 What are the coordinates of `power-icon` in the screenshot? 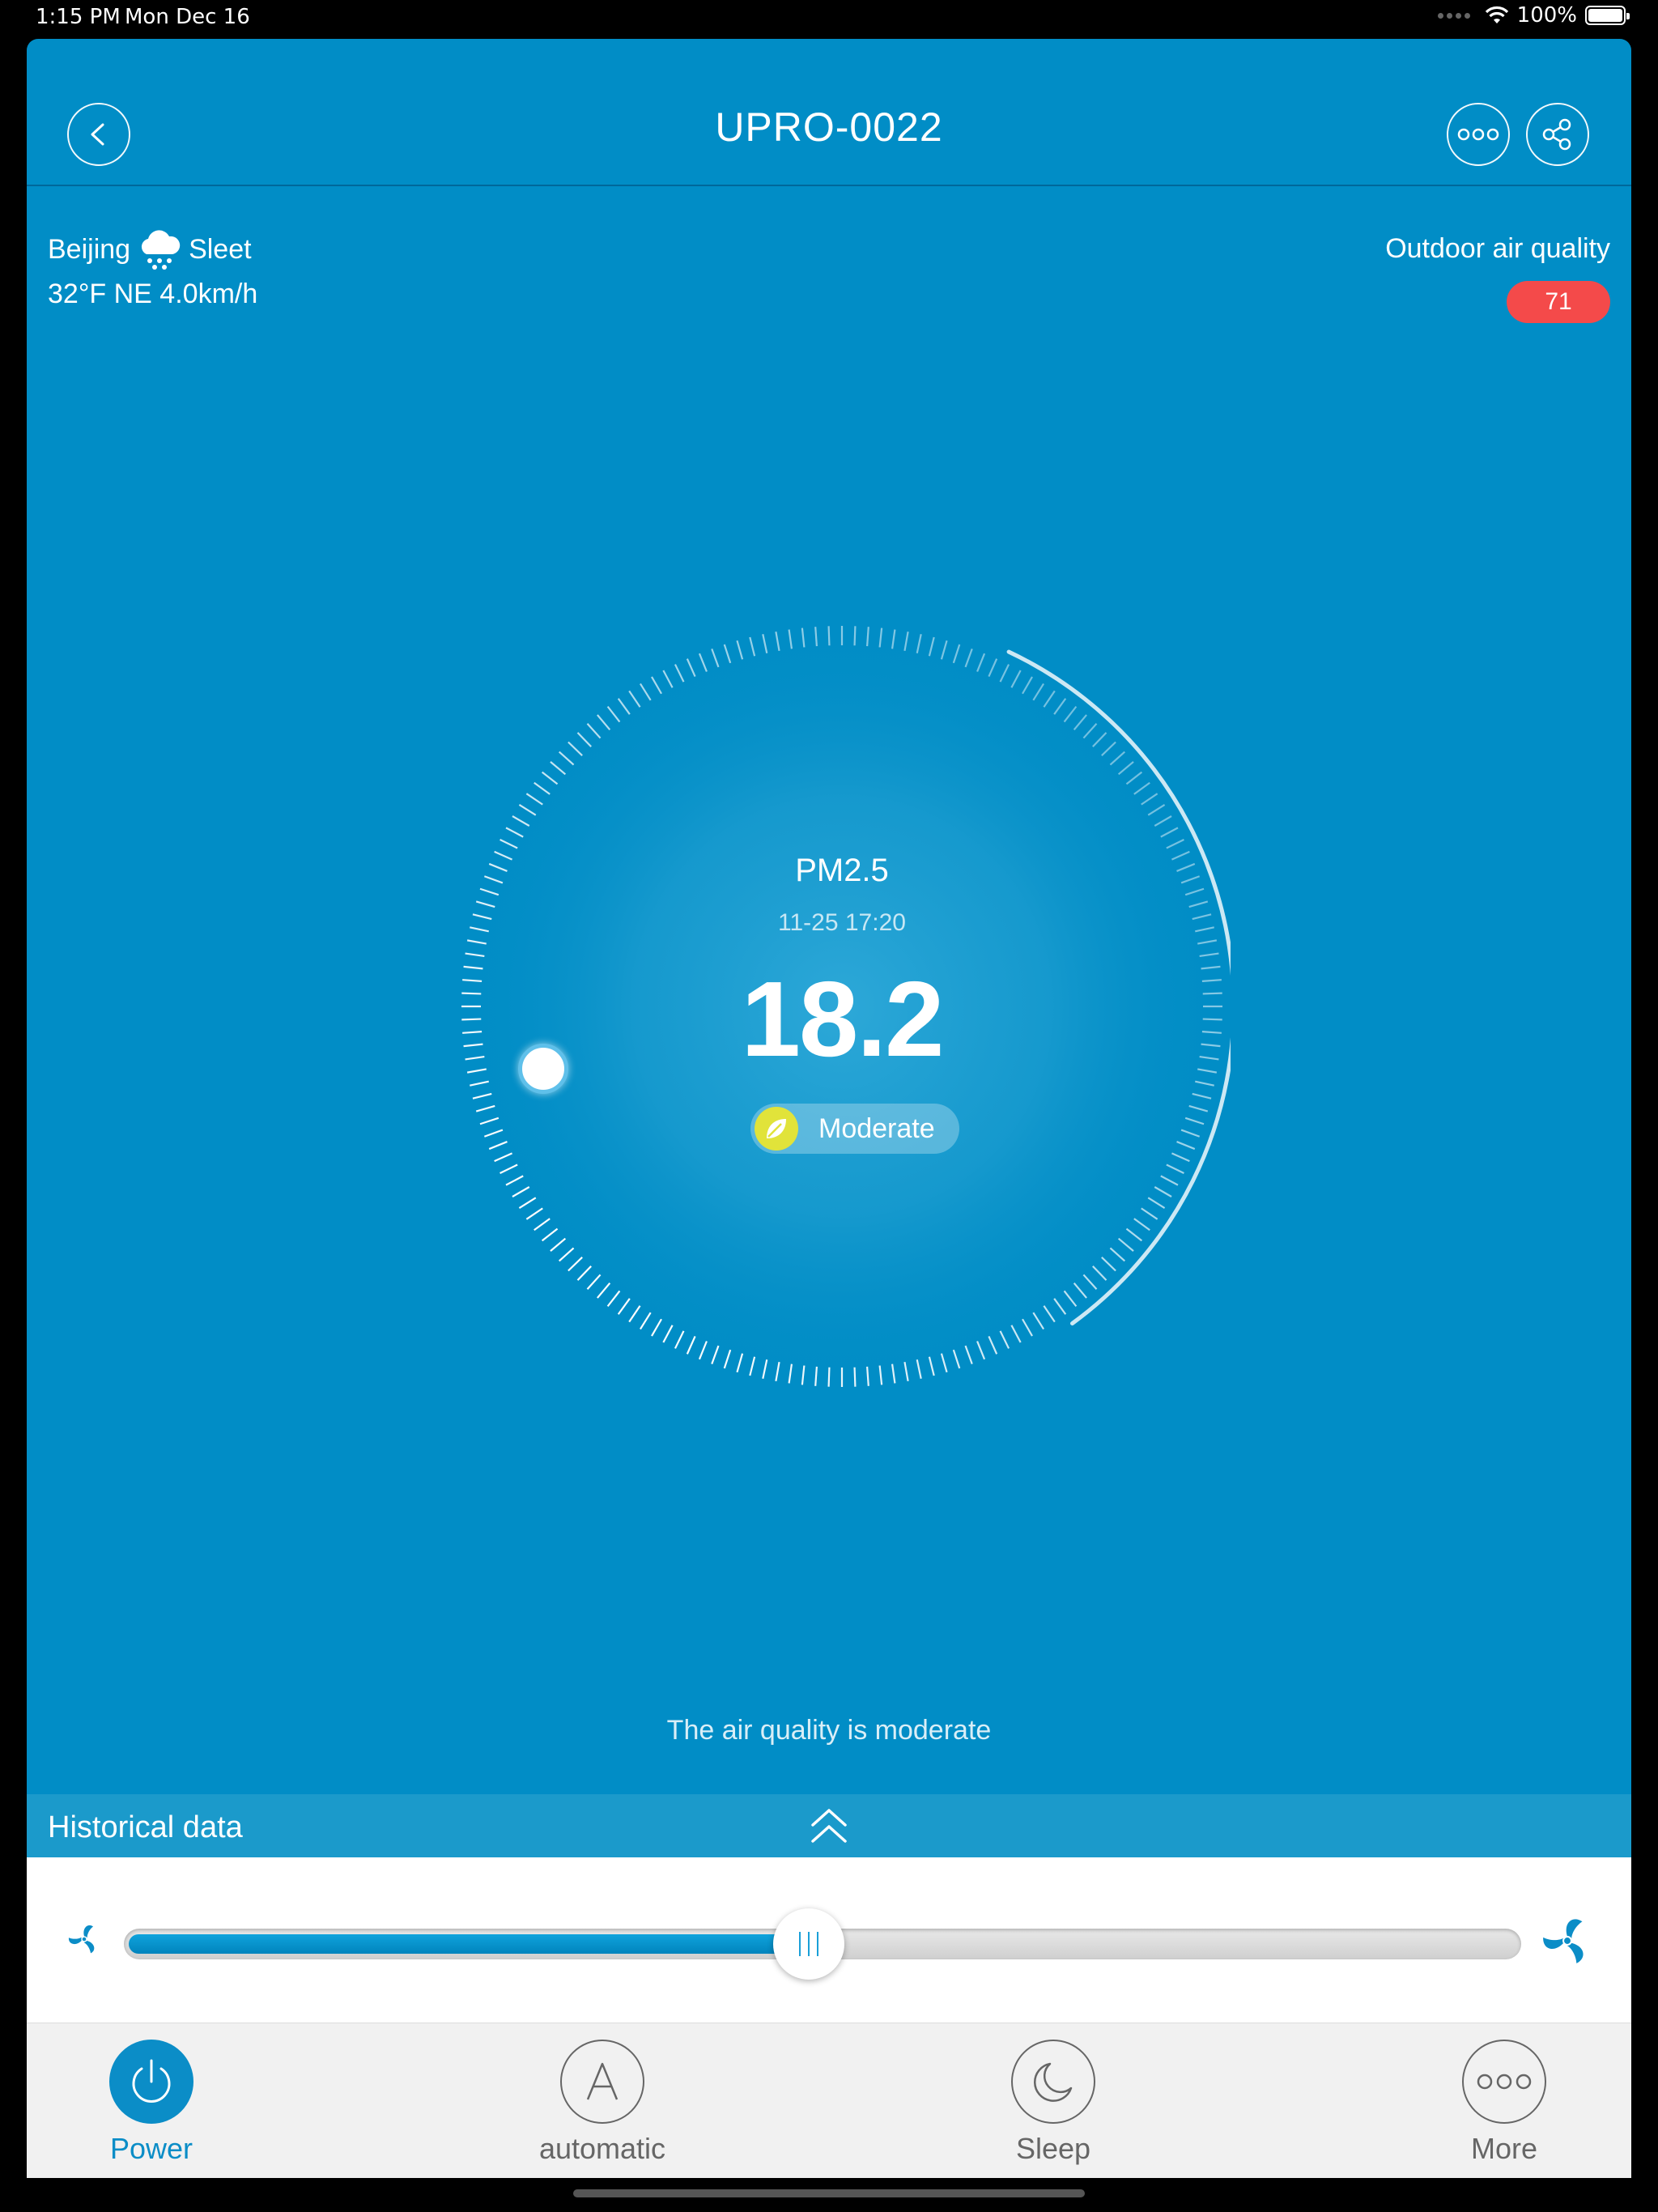 It's located at (151, 2082).